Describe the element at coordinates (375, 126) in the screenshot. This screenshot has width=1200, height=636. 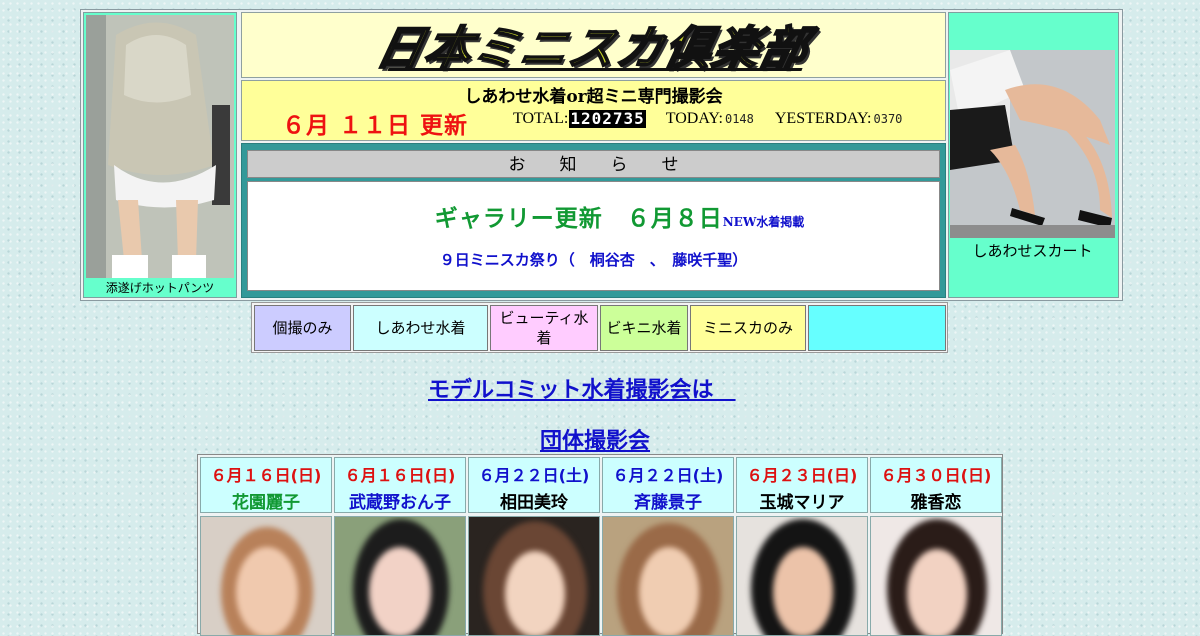
I see `update-date: ６月 １１日 更新` at that location.